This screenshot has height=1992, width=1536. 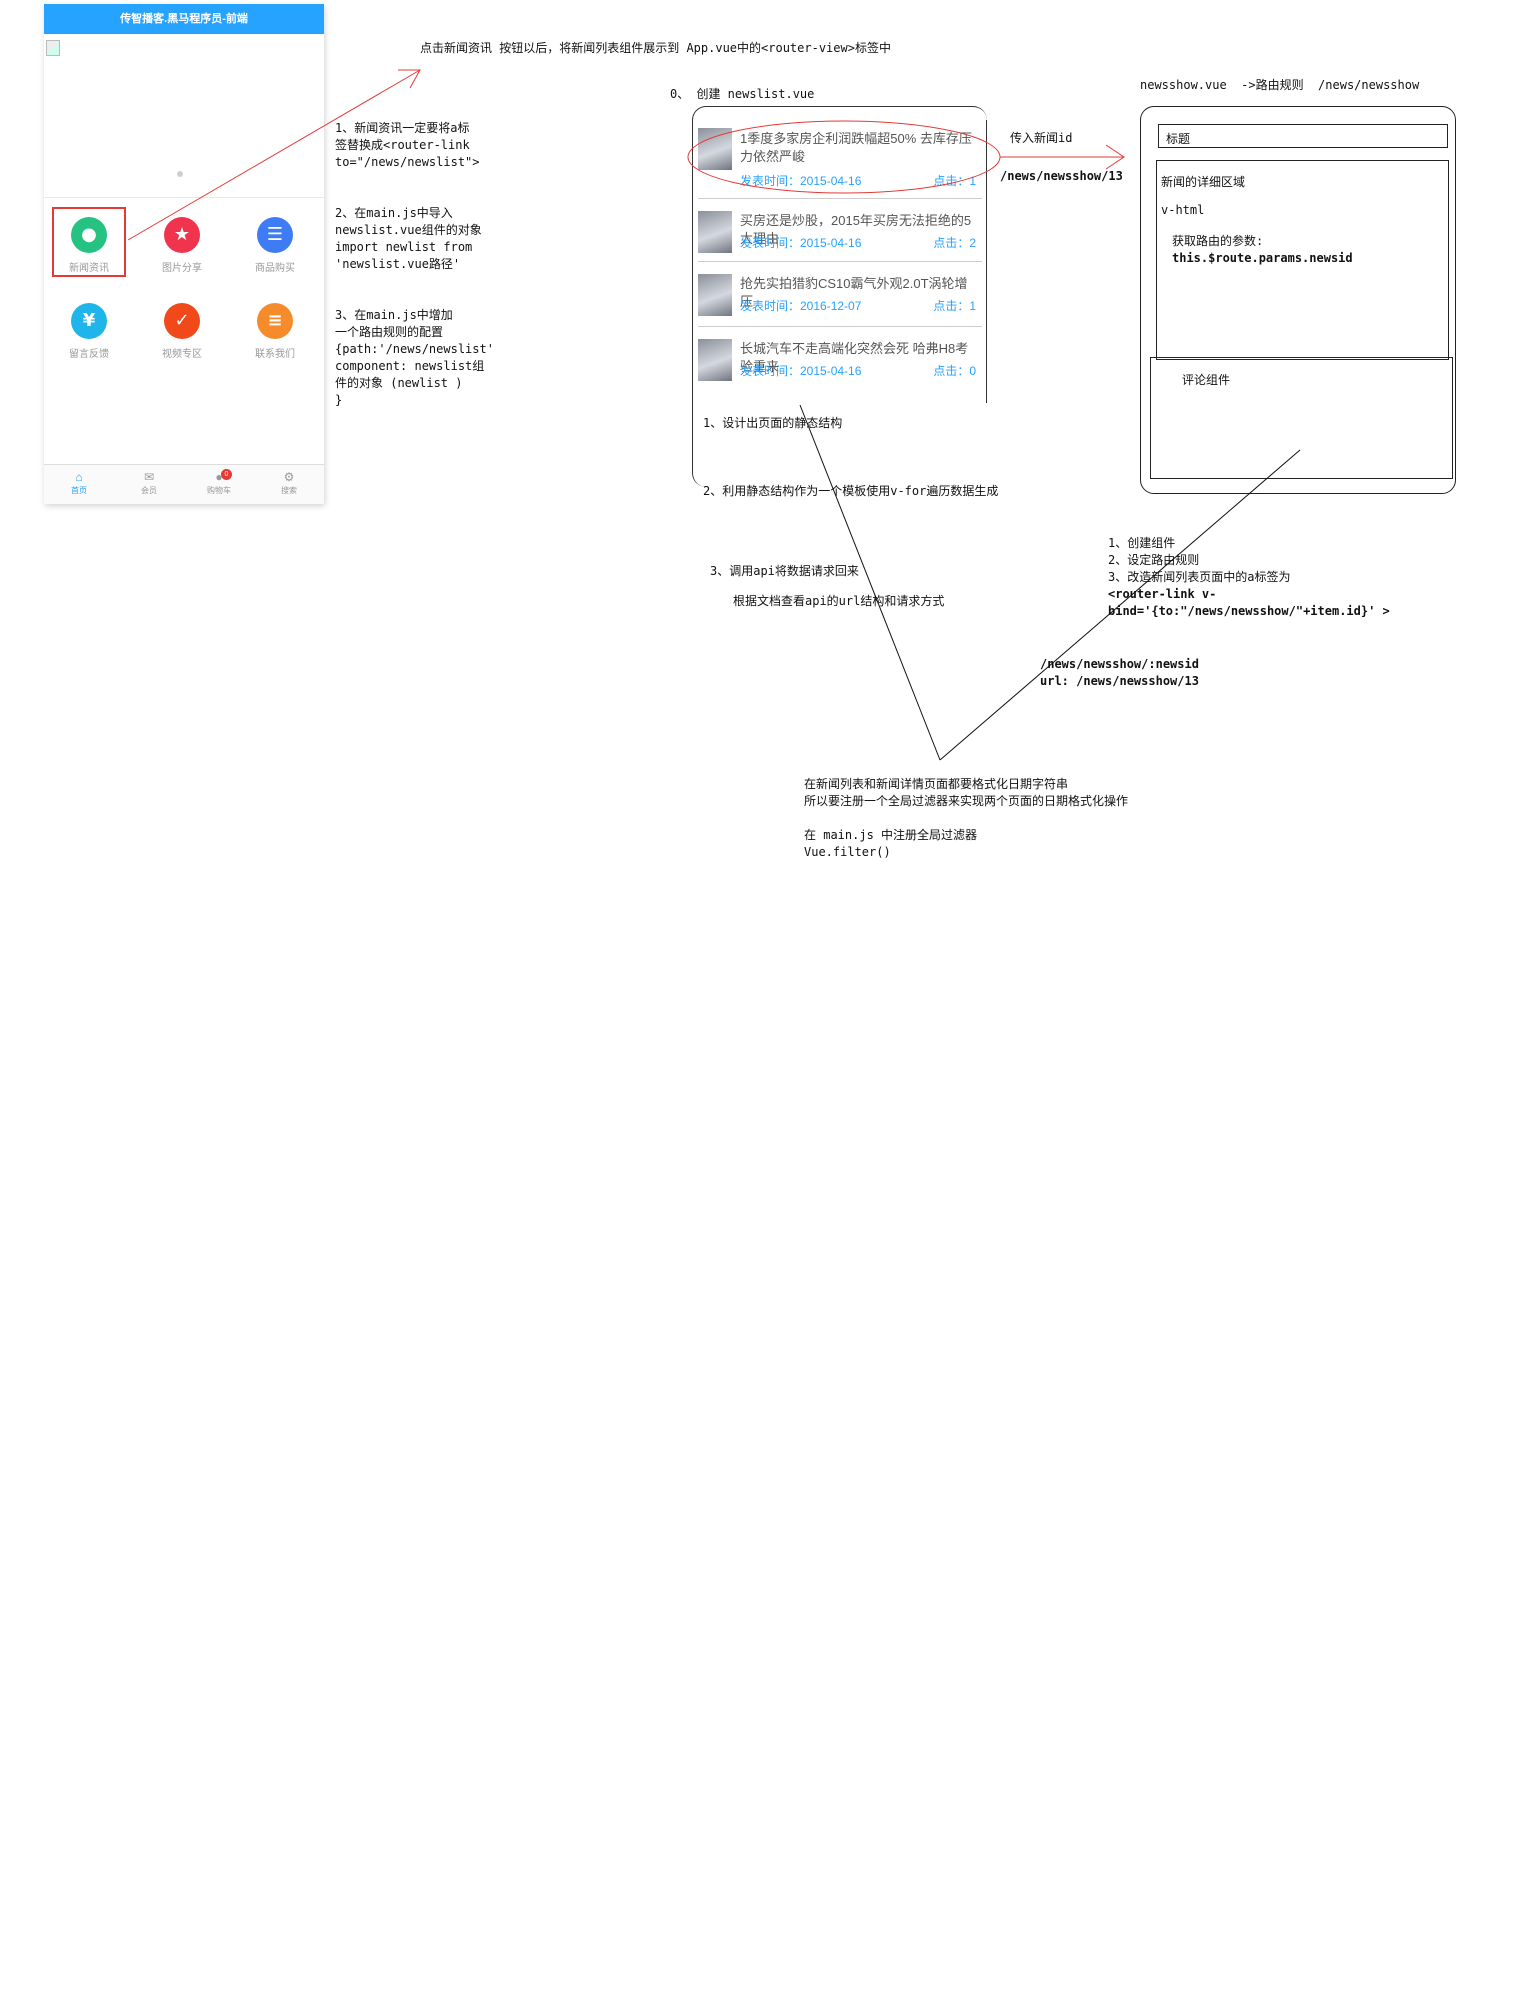 I want to click on red-ellipse, so click(x=844, y=157).